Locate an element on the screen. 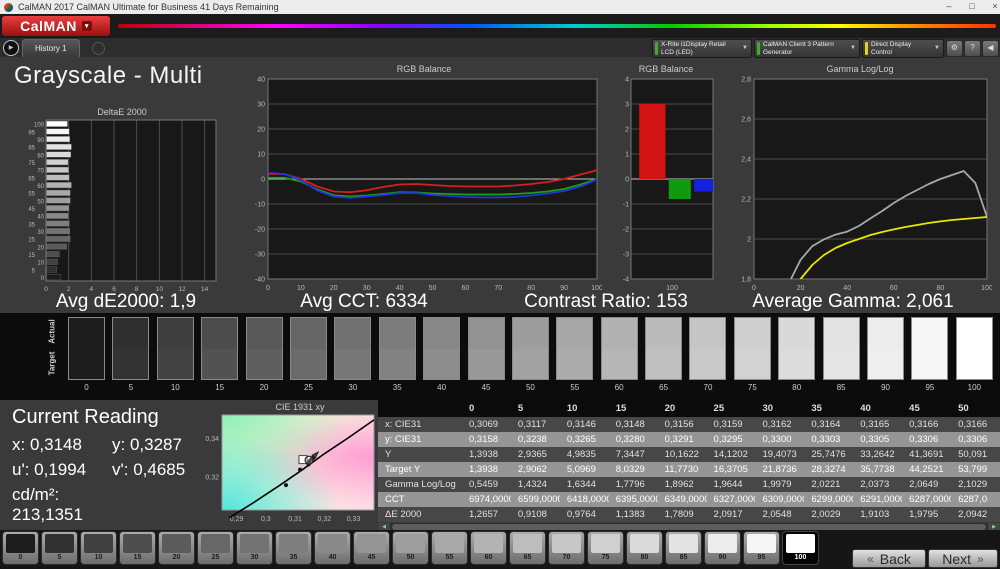 This screenshot has height=569, width=1000. table-cell: 0,3162 is located at coordinates (780, 424).